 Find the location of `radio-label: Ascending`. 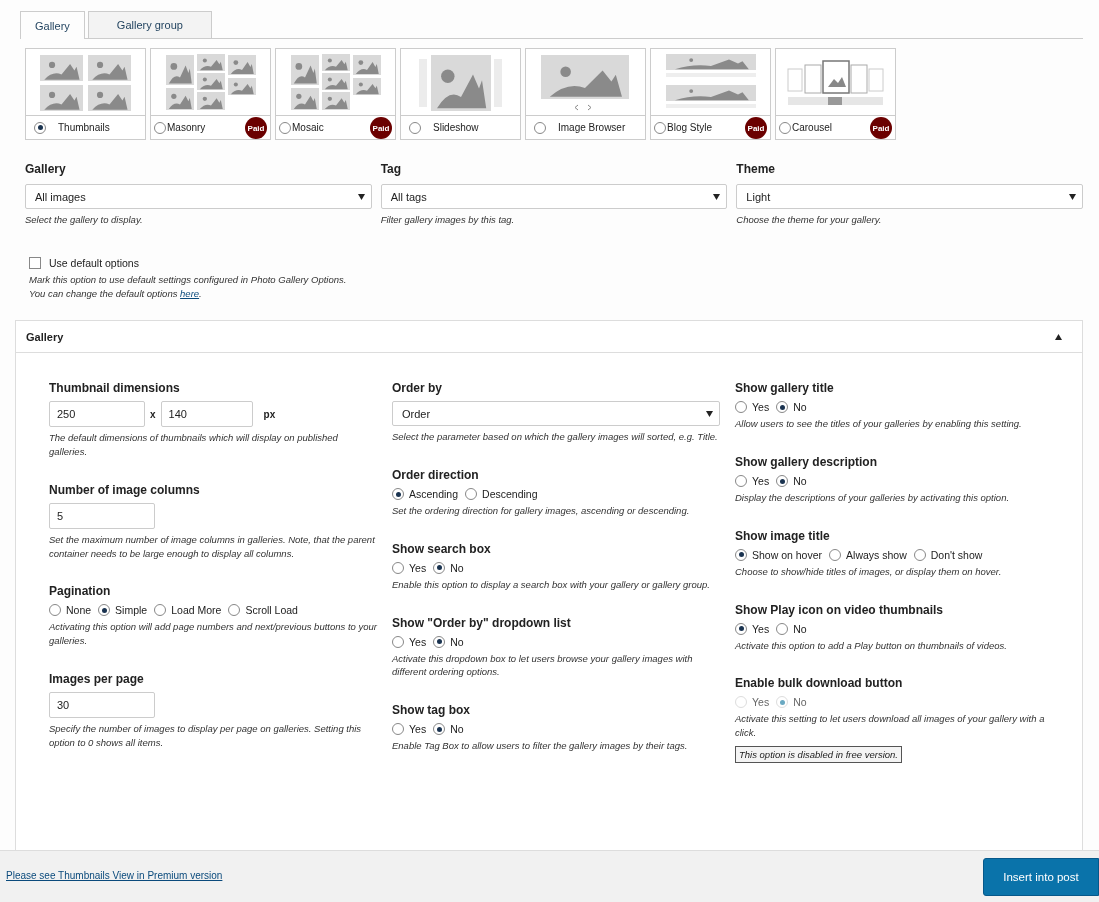

radio-label: Ascending is located at coordinates (434, 494).